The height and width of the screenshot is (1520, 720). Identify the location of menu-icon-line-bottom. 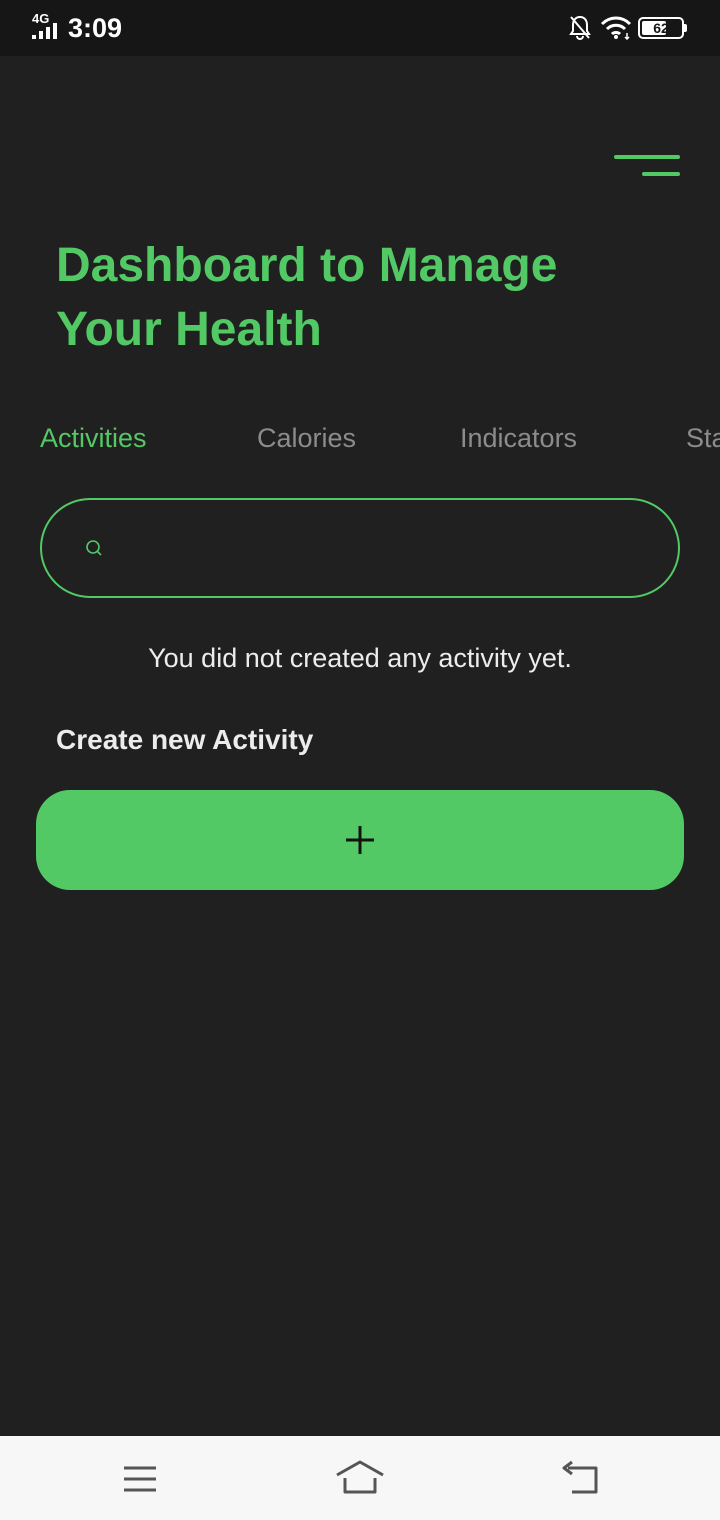
(661, 174).